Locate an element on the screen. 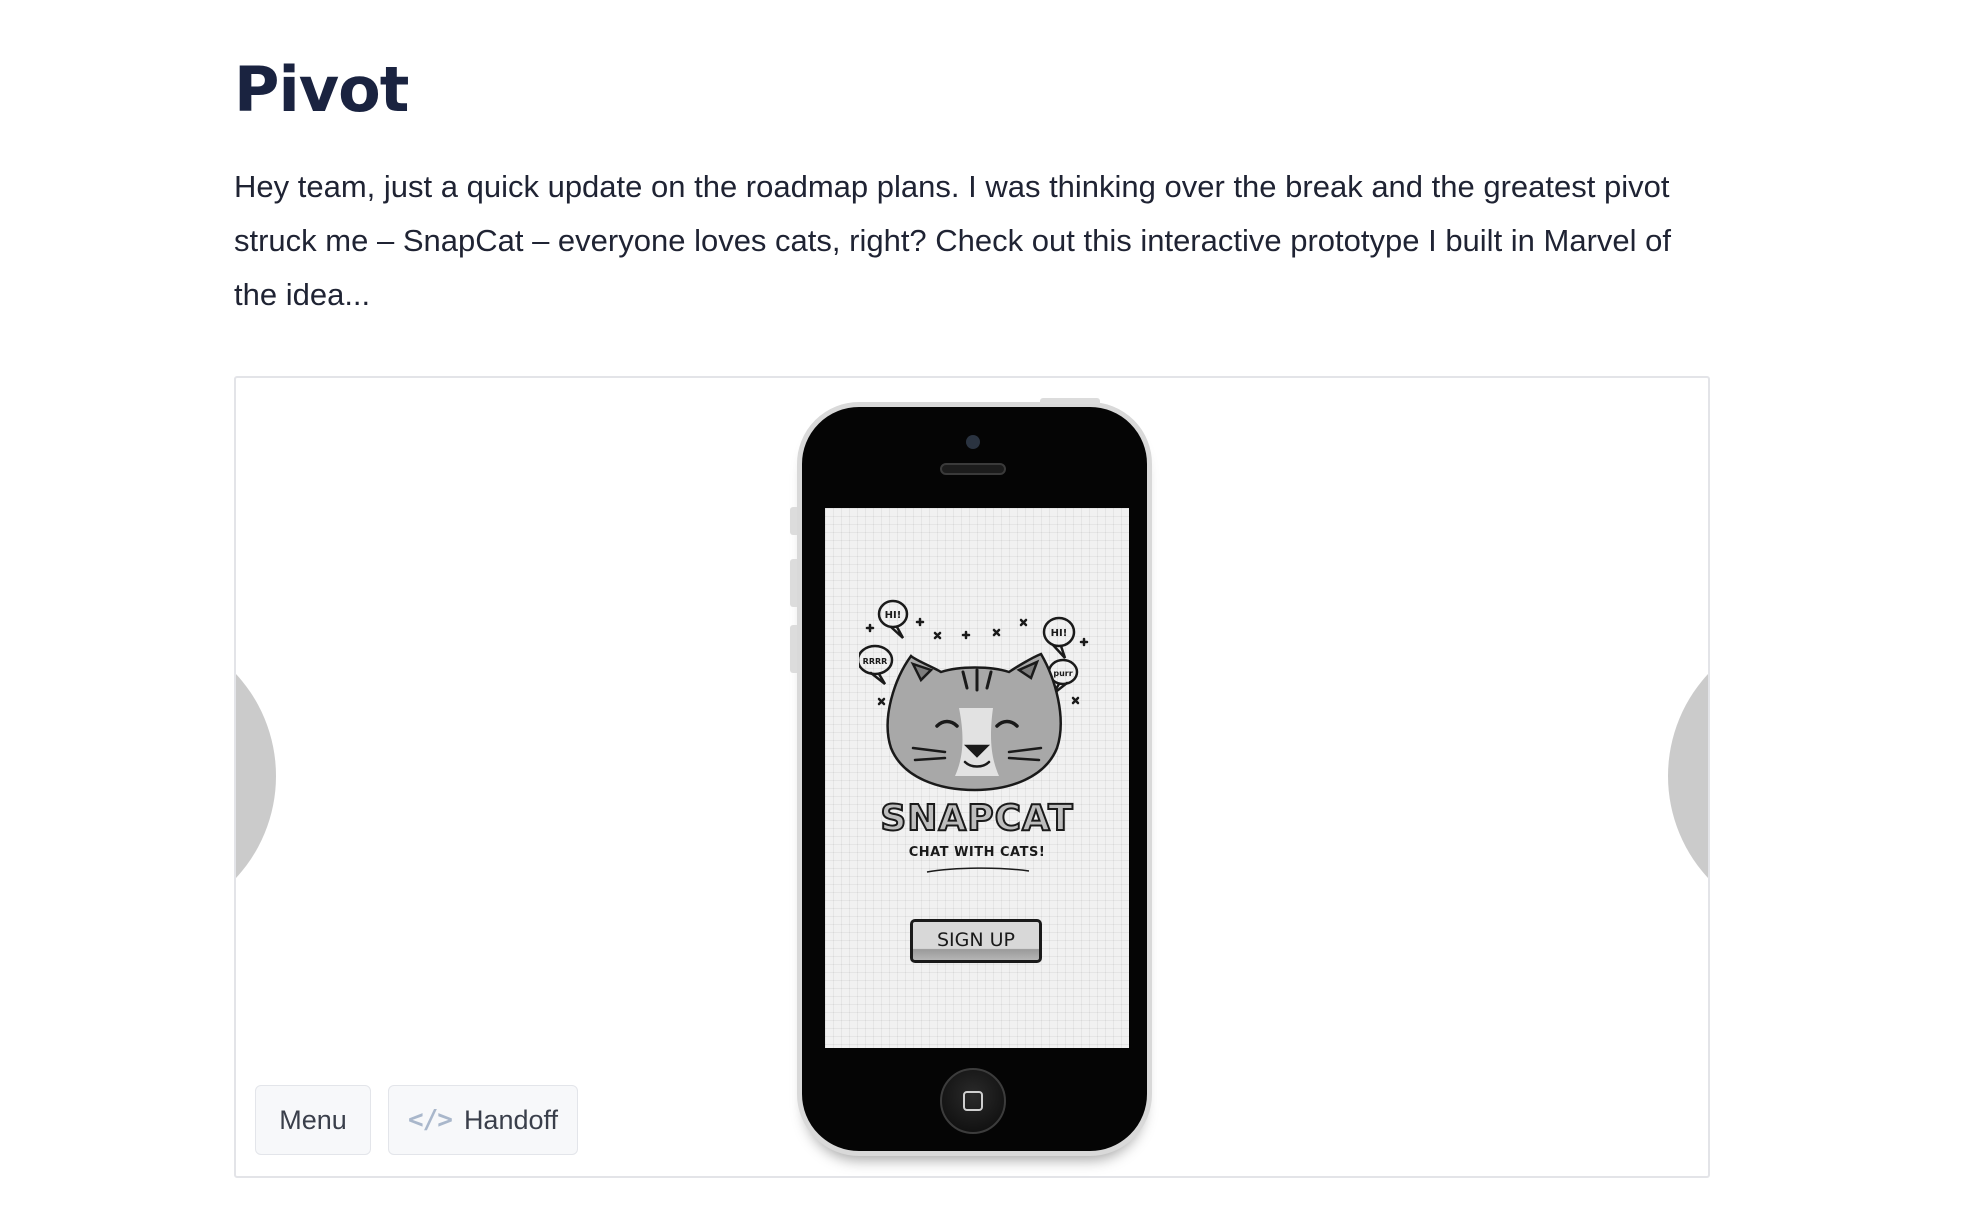 The height and width of the screenshot is (1222, 1964). volume-up-button is located at coordinates (793, 583).